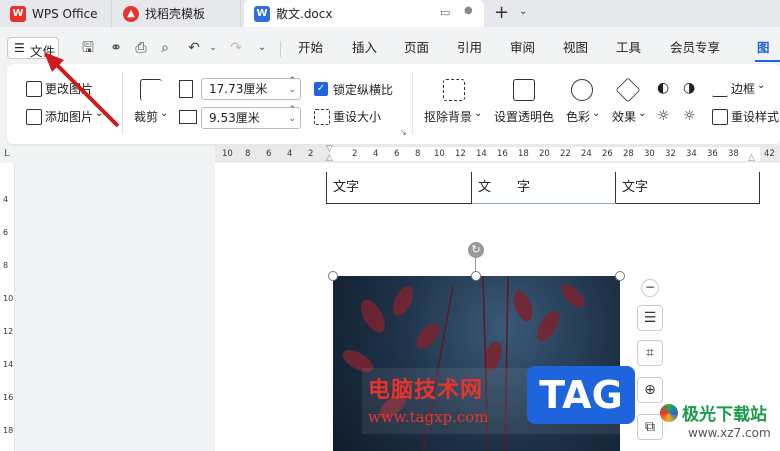 This screenshot has height=451, width=780. What do you see at coordinates (7, 307) in the screenshot?
I see `vertical-ruler: 4 6 8 10 12 14 16 18` at bounding box center [7, 307].